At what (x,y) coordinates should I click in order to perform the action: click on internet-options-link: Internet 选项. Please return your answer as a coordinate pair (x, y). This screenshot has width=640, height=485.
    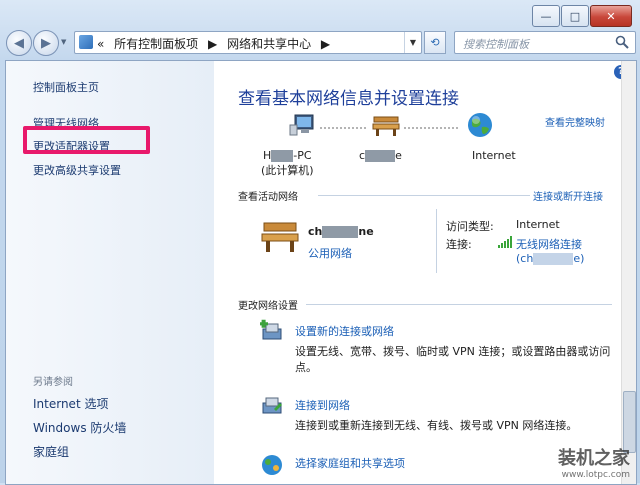
    Looking at the image, I should click on (70, 403).